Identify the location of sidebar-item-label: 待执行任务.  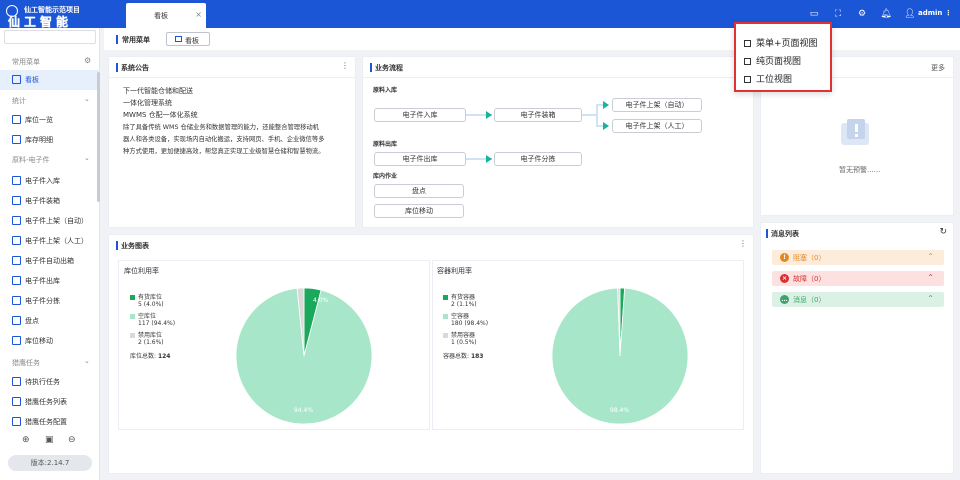
(42, 382).